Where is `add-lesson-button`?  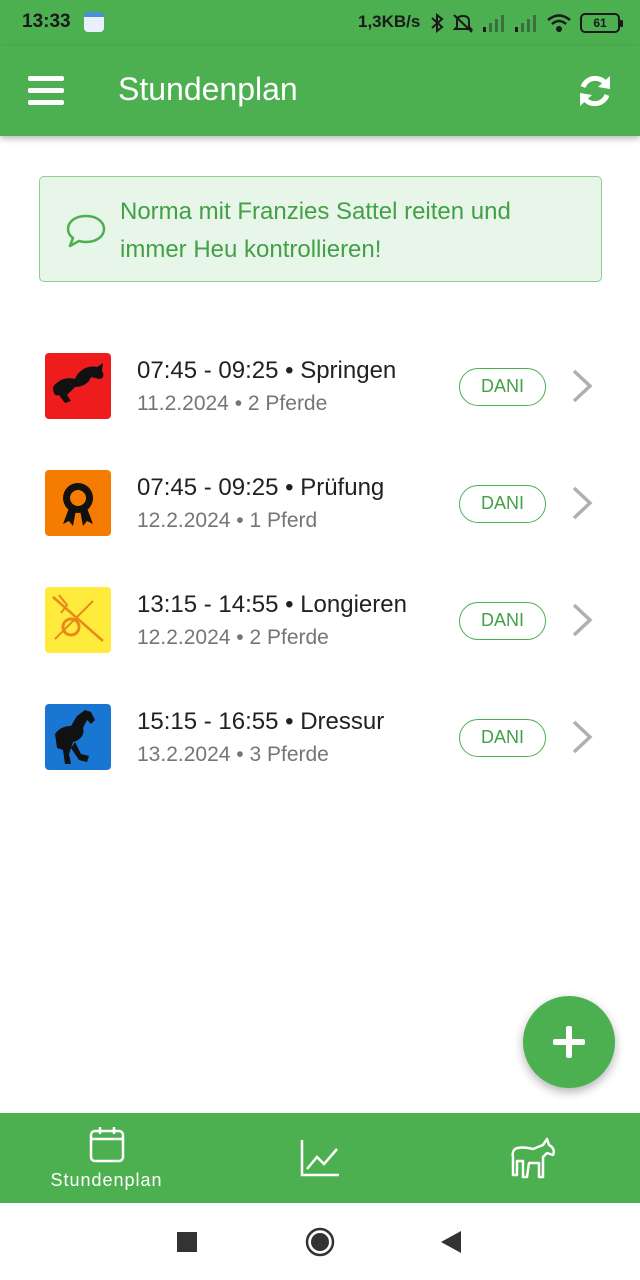 add-lesson-button is located at coordinates (569, 1042).